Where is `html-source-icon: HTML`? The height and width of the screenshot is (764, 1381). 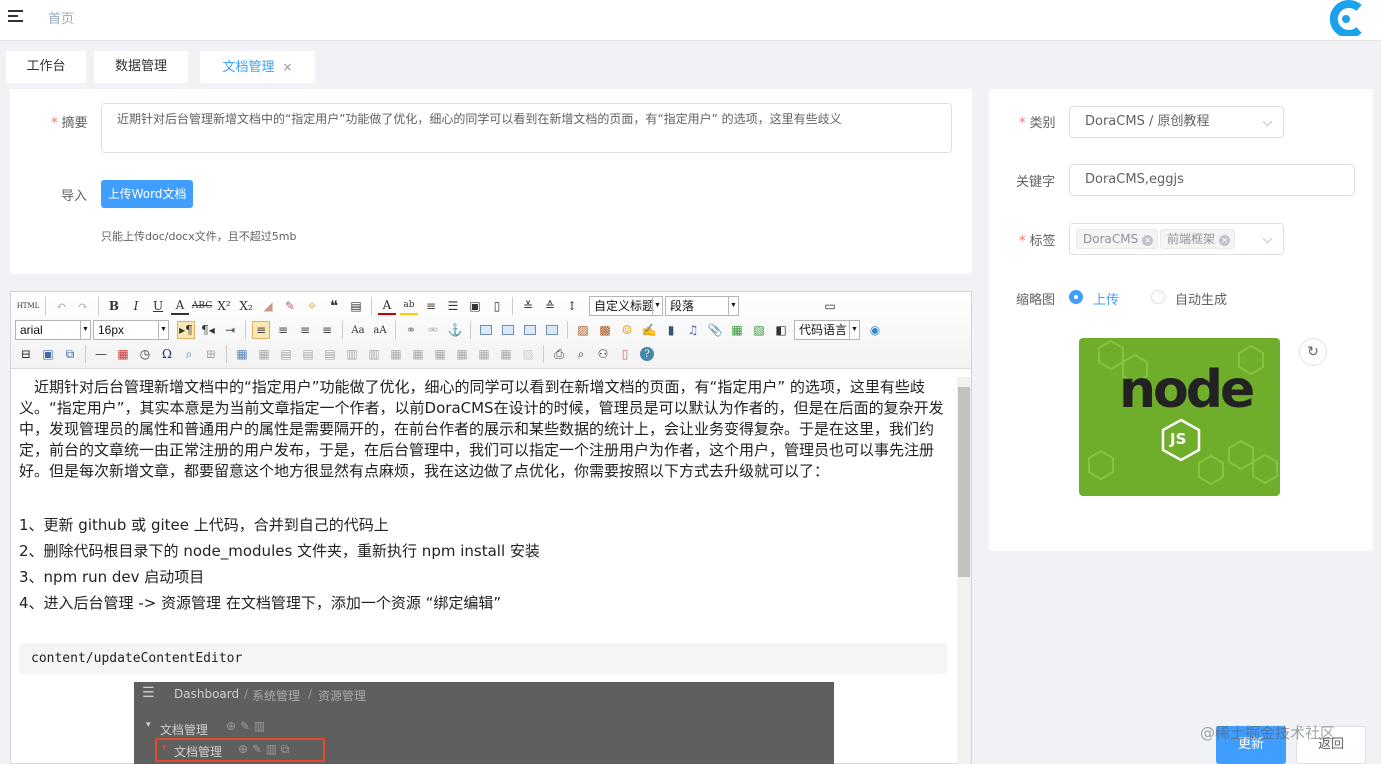 html-source-icon: HTML is located at coordinates (28, 306).